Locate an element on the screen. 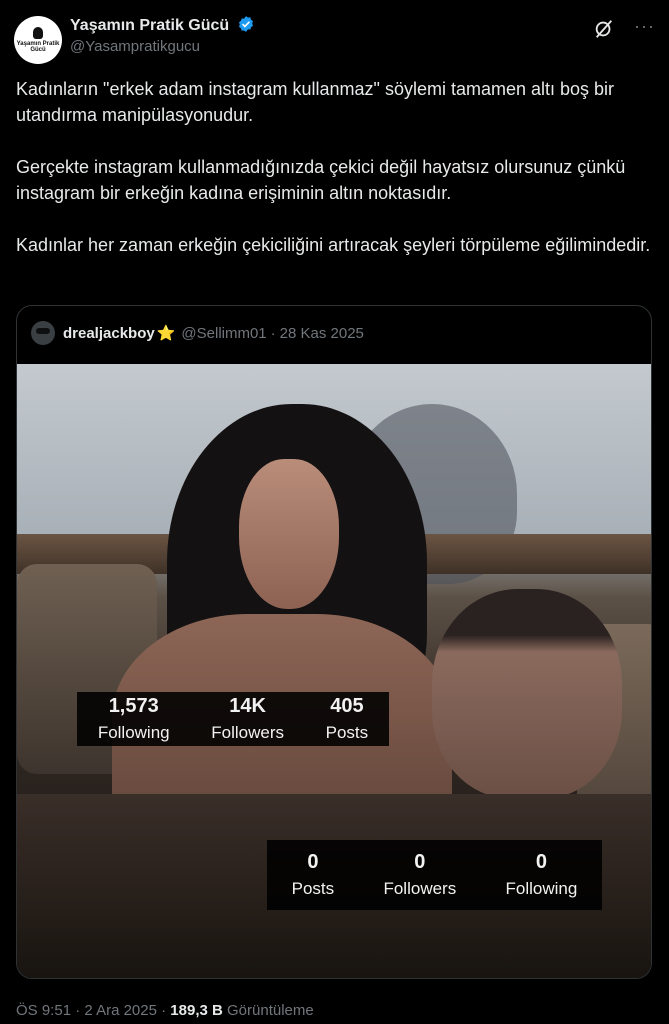 This screenshot has width=669, height=1024. tweet-time: ÖS 9:51 is located at coordinates (43, 1010).